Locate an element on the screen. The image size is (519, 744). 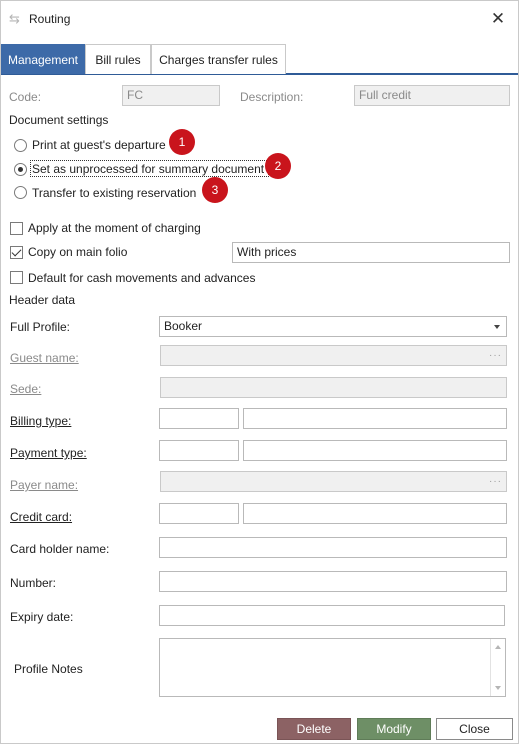
checkbox-default-cash is located at coordinates (16, 277).